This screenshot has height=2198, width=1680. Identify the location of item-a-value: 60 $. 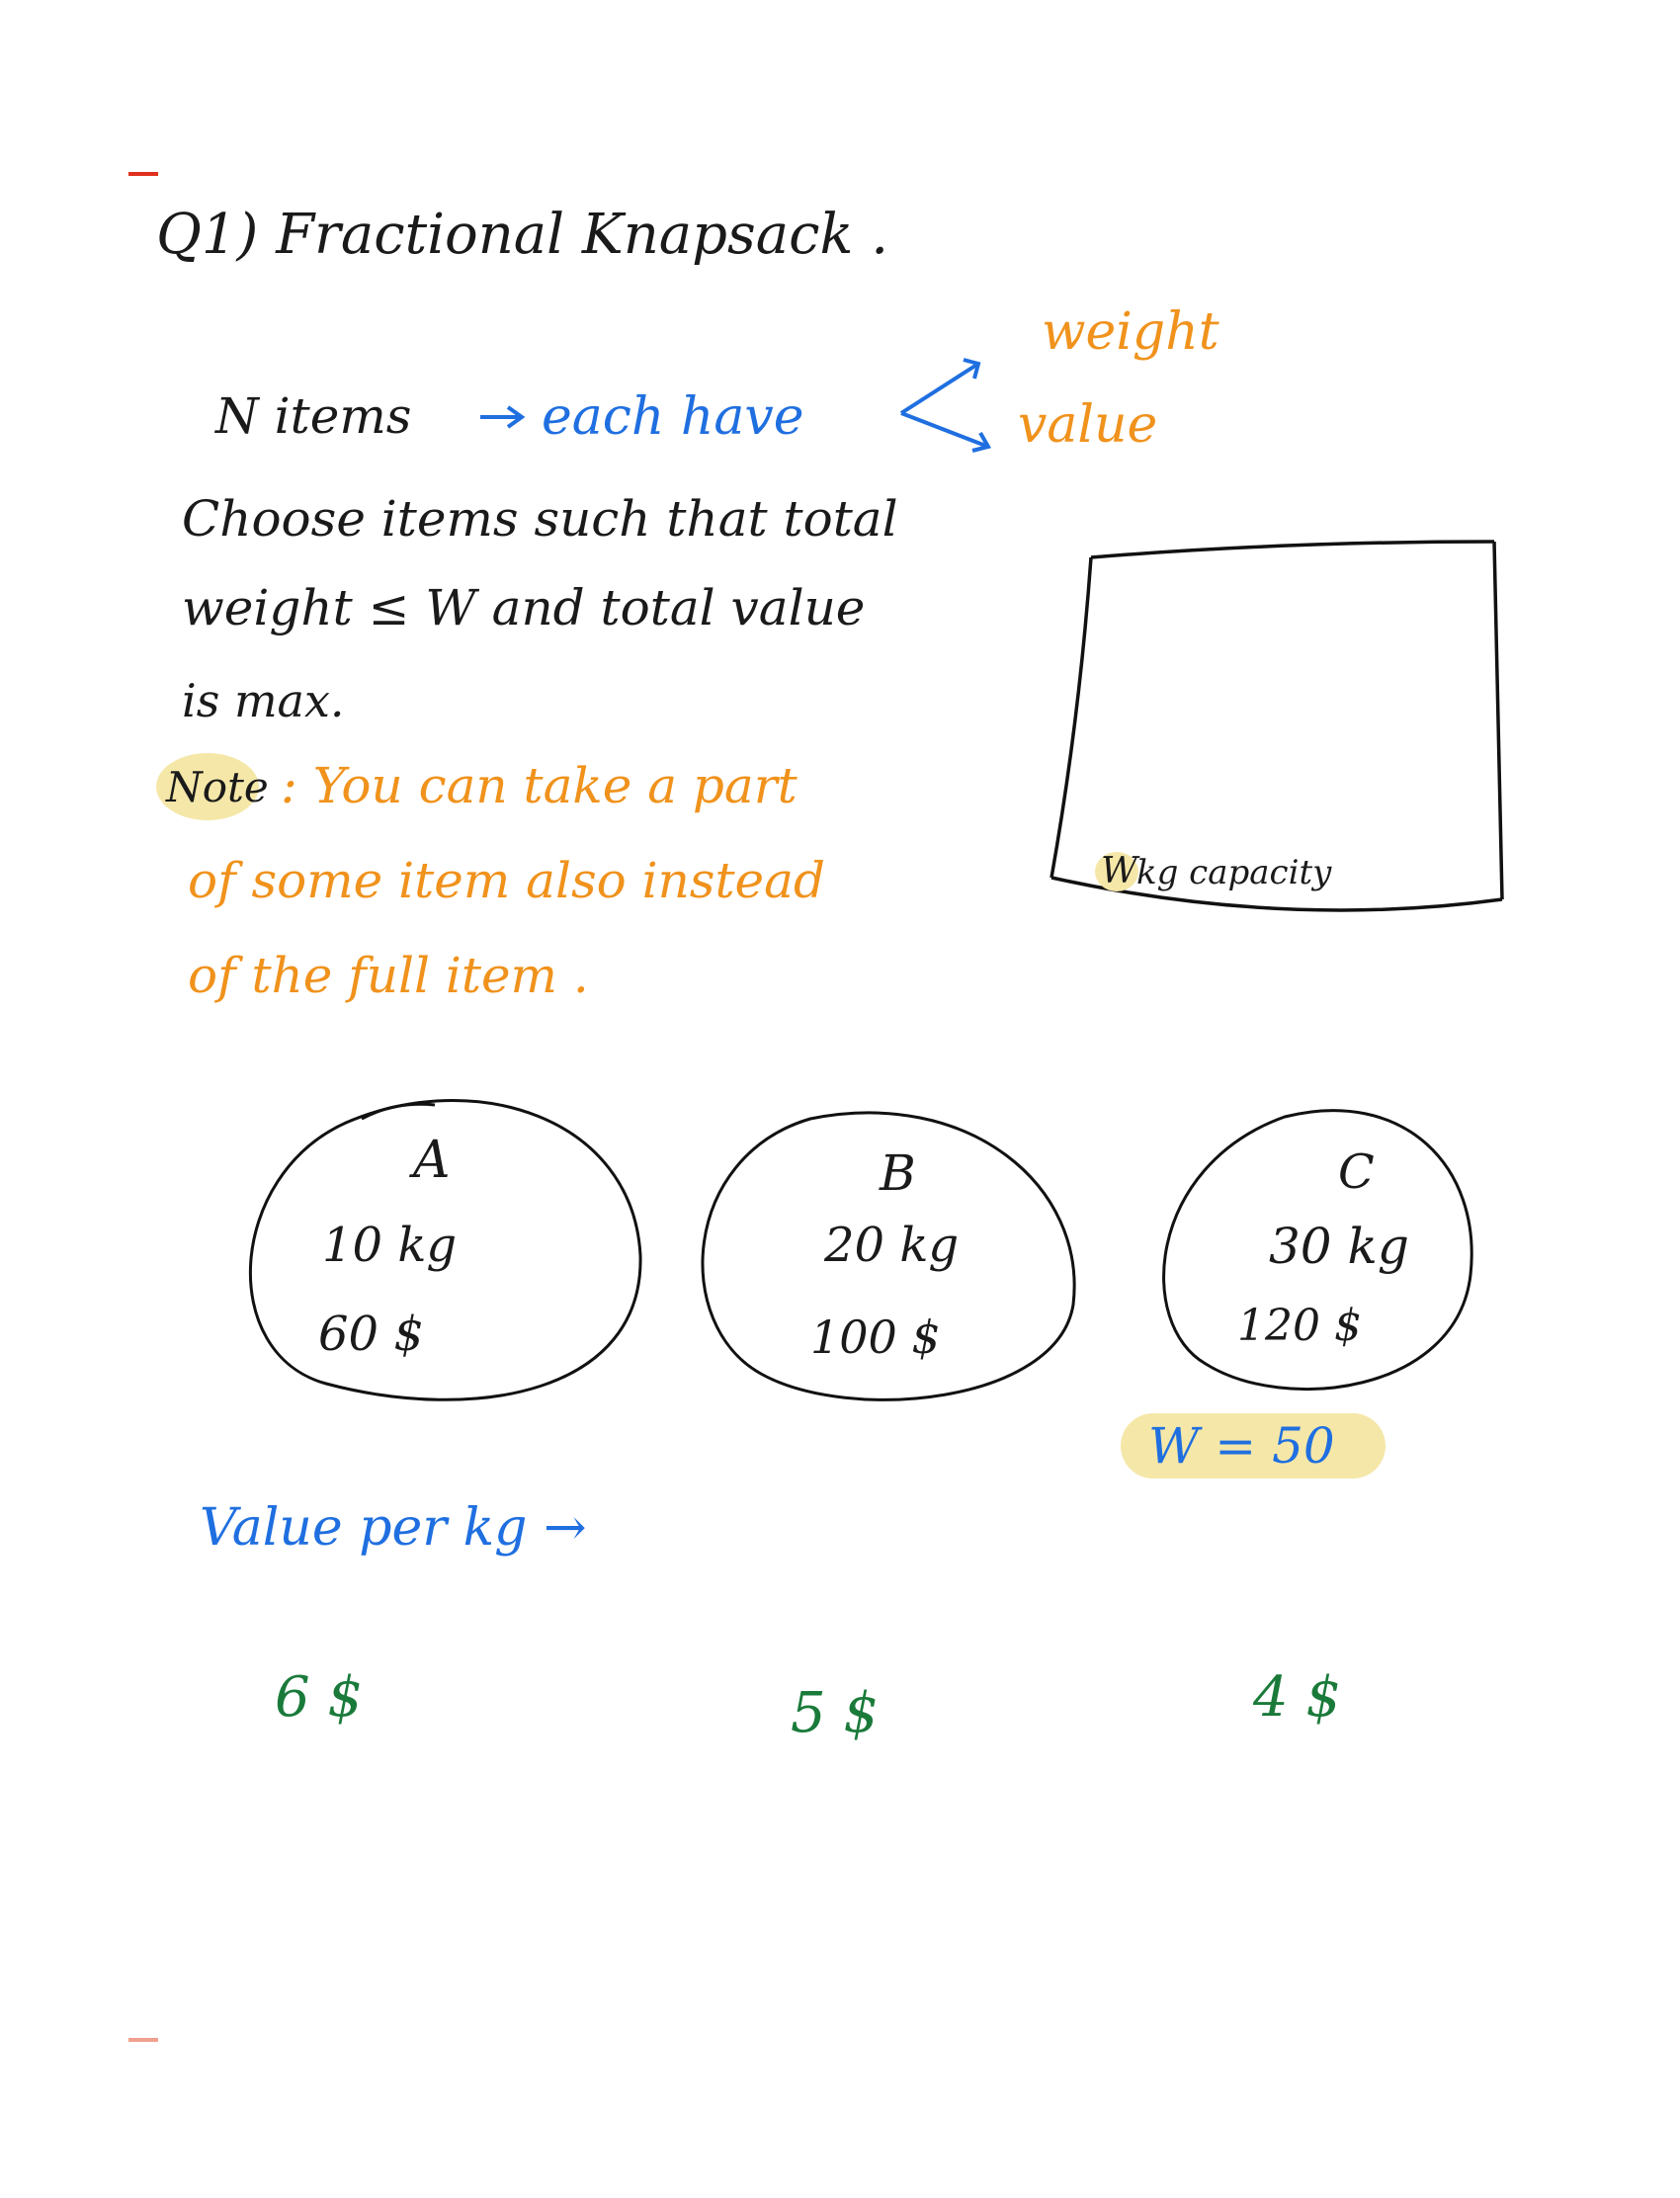
(371, 1334).